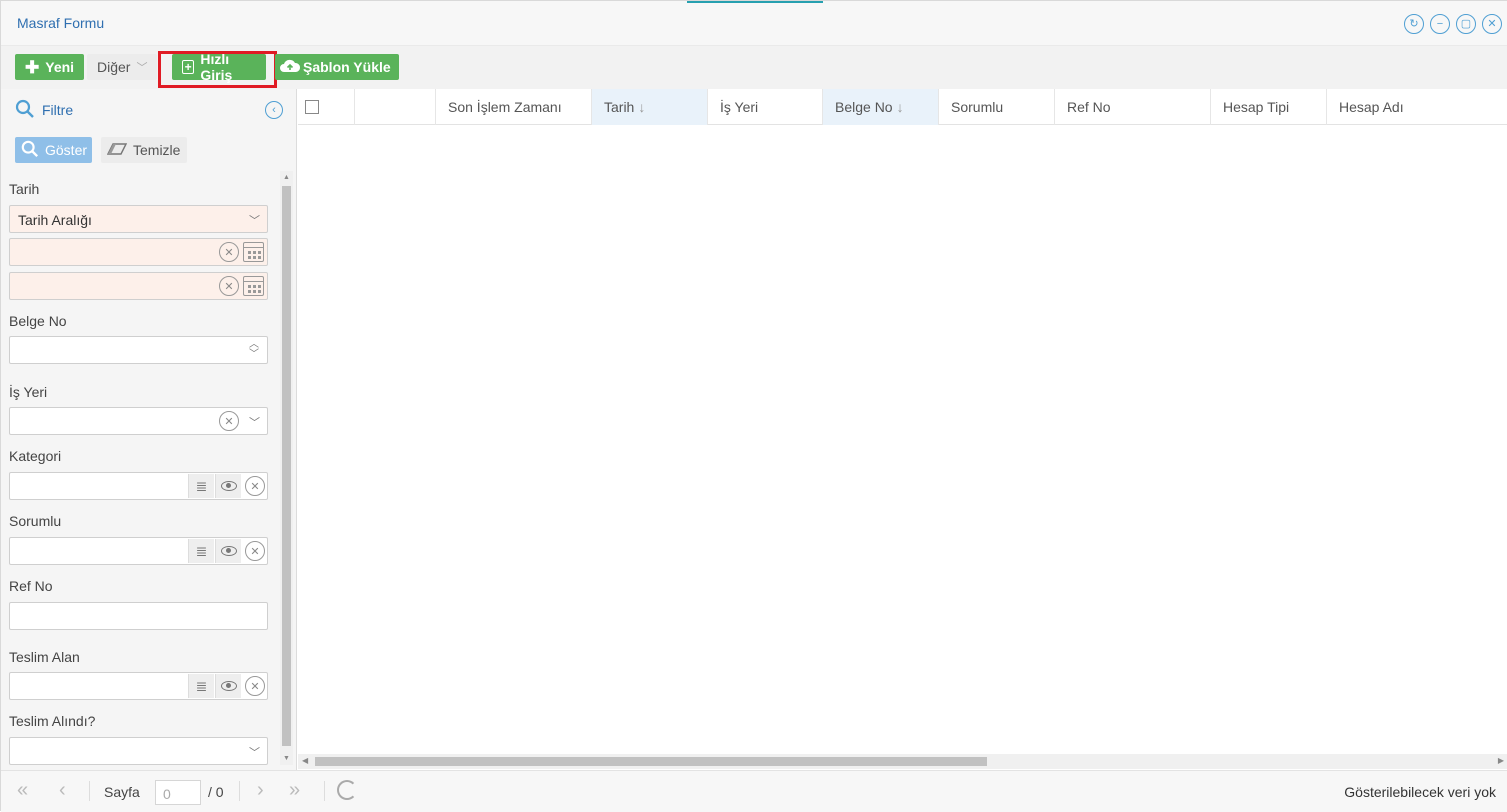 The height and width of the screenshot is (812, 1507). I want to click on window-title: Masraf Formu, so click(61, 23).